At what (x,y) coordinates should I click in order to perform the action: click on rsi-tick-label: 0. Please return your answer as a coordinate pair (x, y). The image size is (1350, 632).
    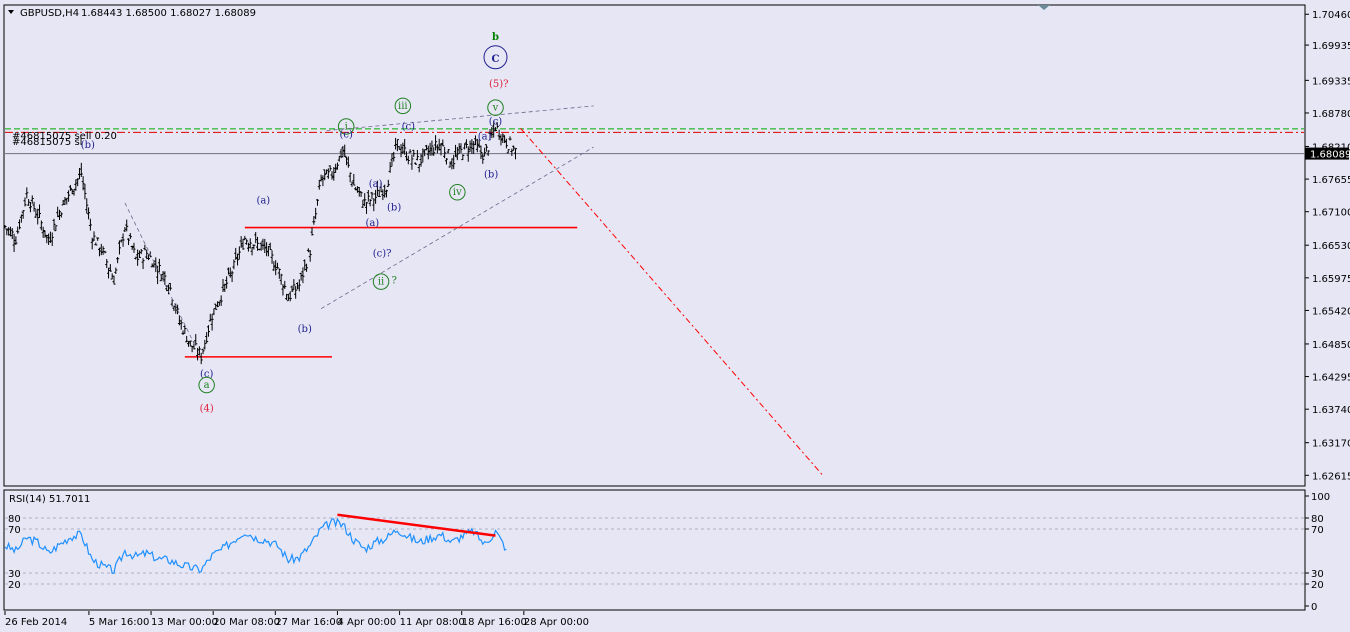
    Looking at the image, I should click on (1314, 607).